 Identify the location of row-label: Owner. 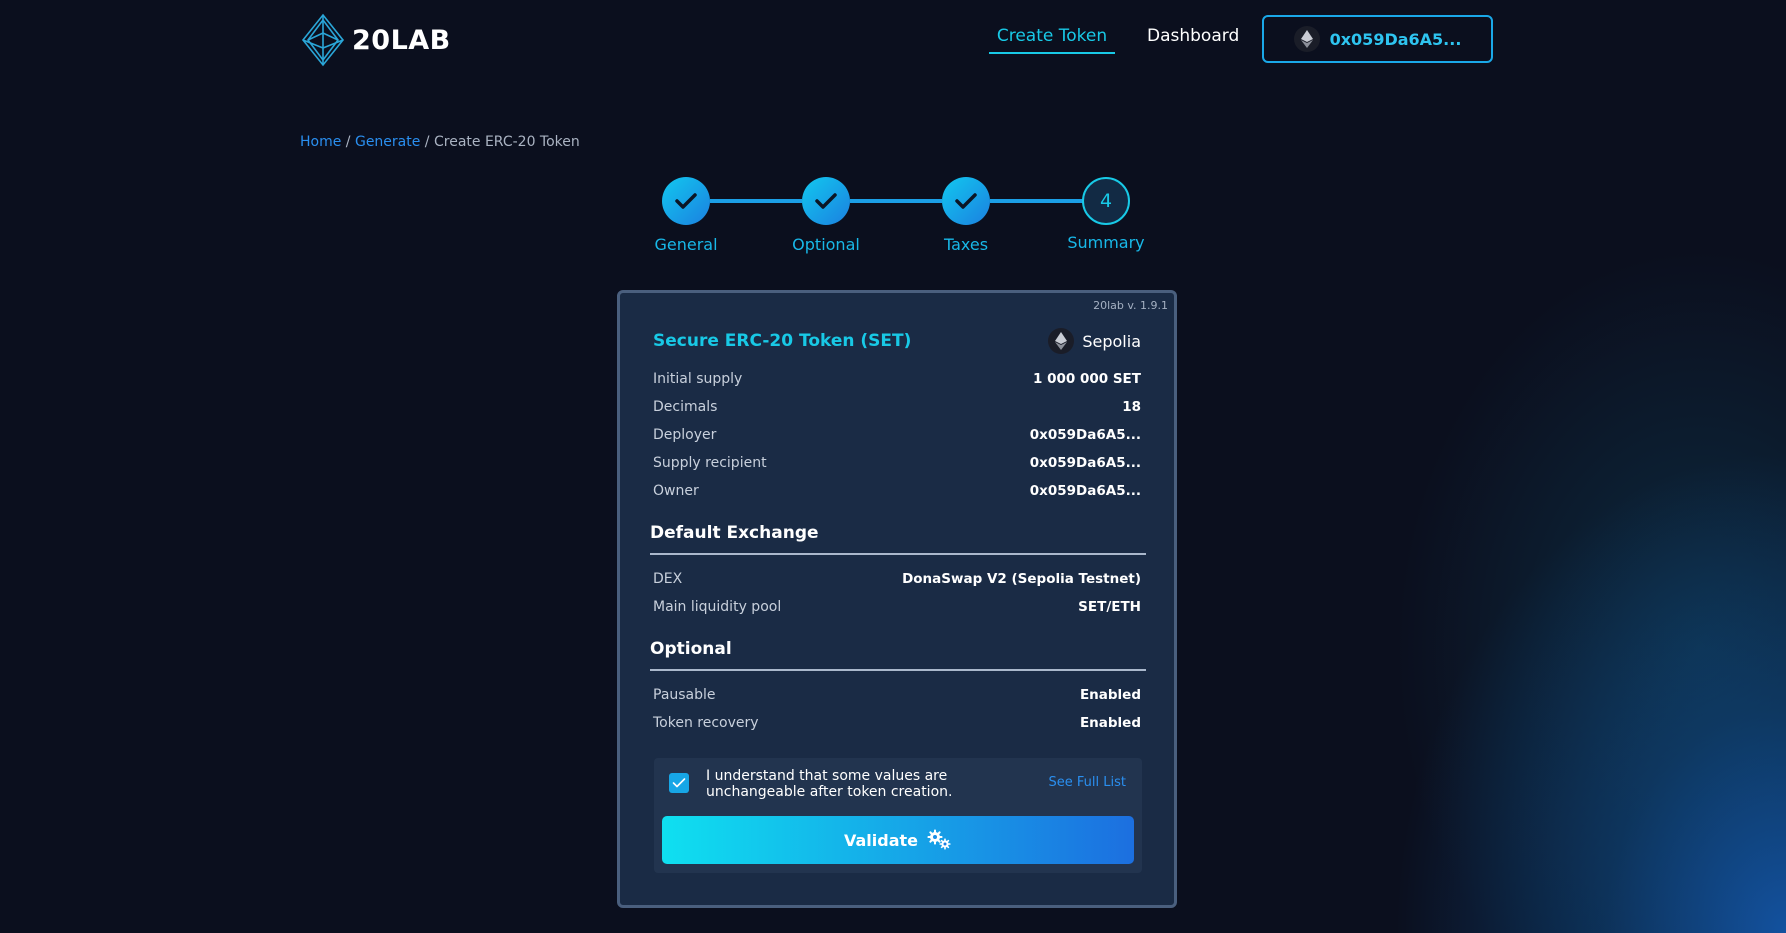
(676, 491).